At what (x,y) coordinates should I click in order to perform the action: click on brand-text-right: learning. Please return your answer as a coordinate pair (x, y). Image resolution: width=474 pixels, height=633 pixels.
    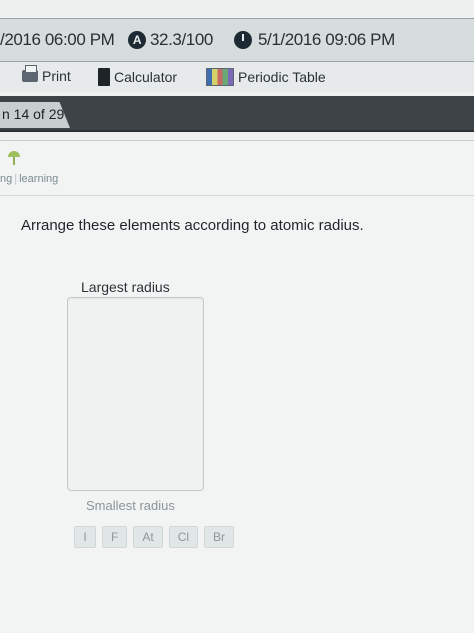
    Looking at the image, I should click on (39, 179).